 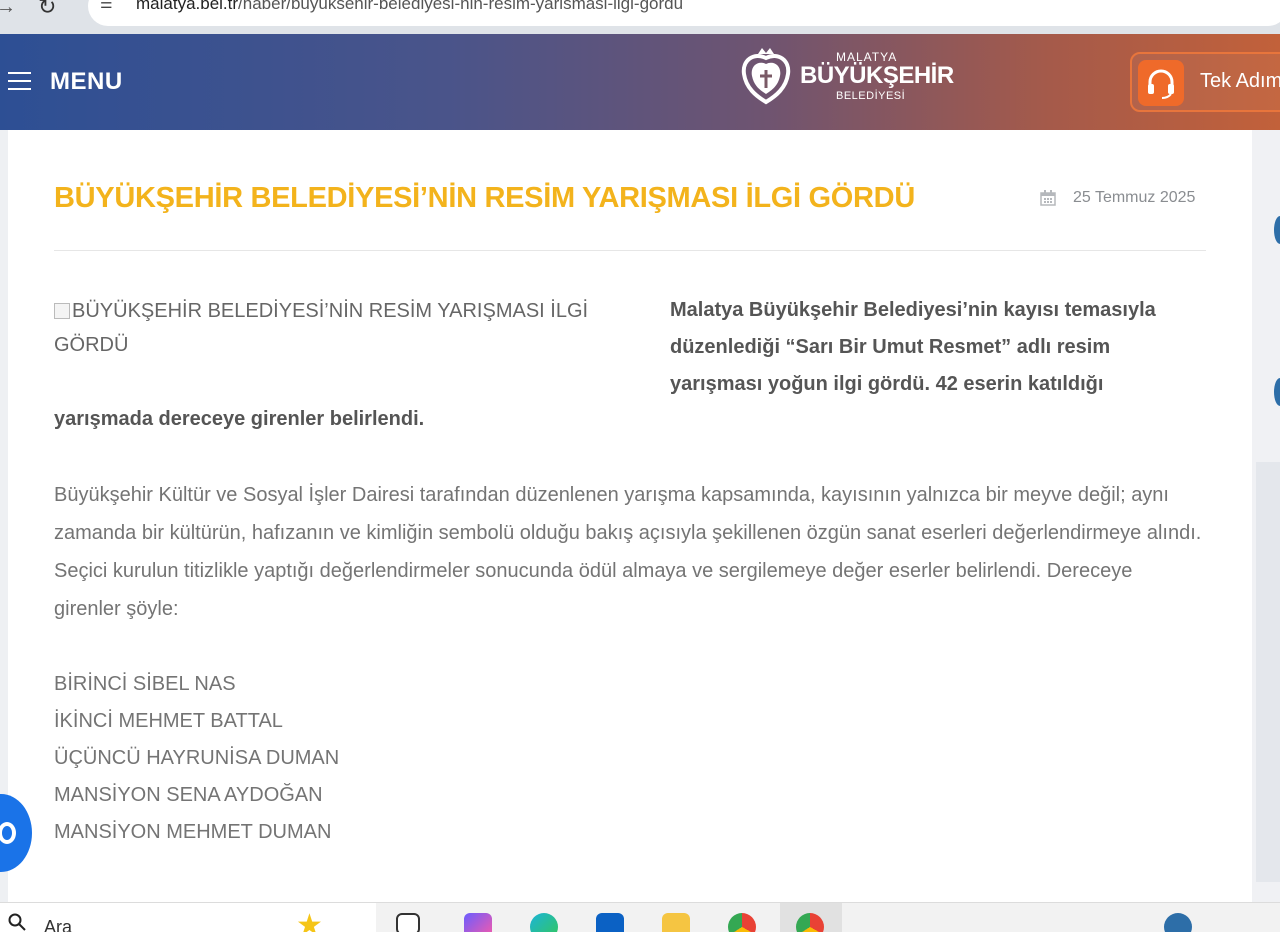 What do you see at coordinates (742, 922) in the screenshot?
I see `chrome-icon` at bounding box center [742, 922].